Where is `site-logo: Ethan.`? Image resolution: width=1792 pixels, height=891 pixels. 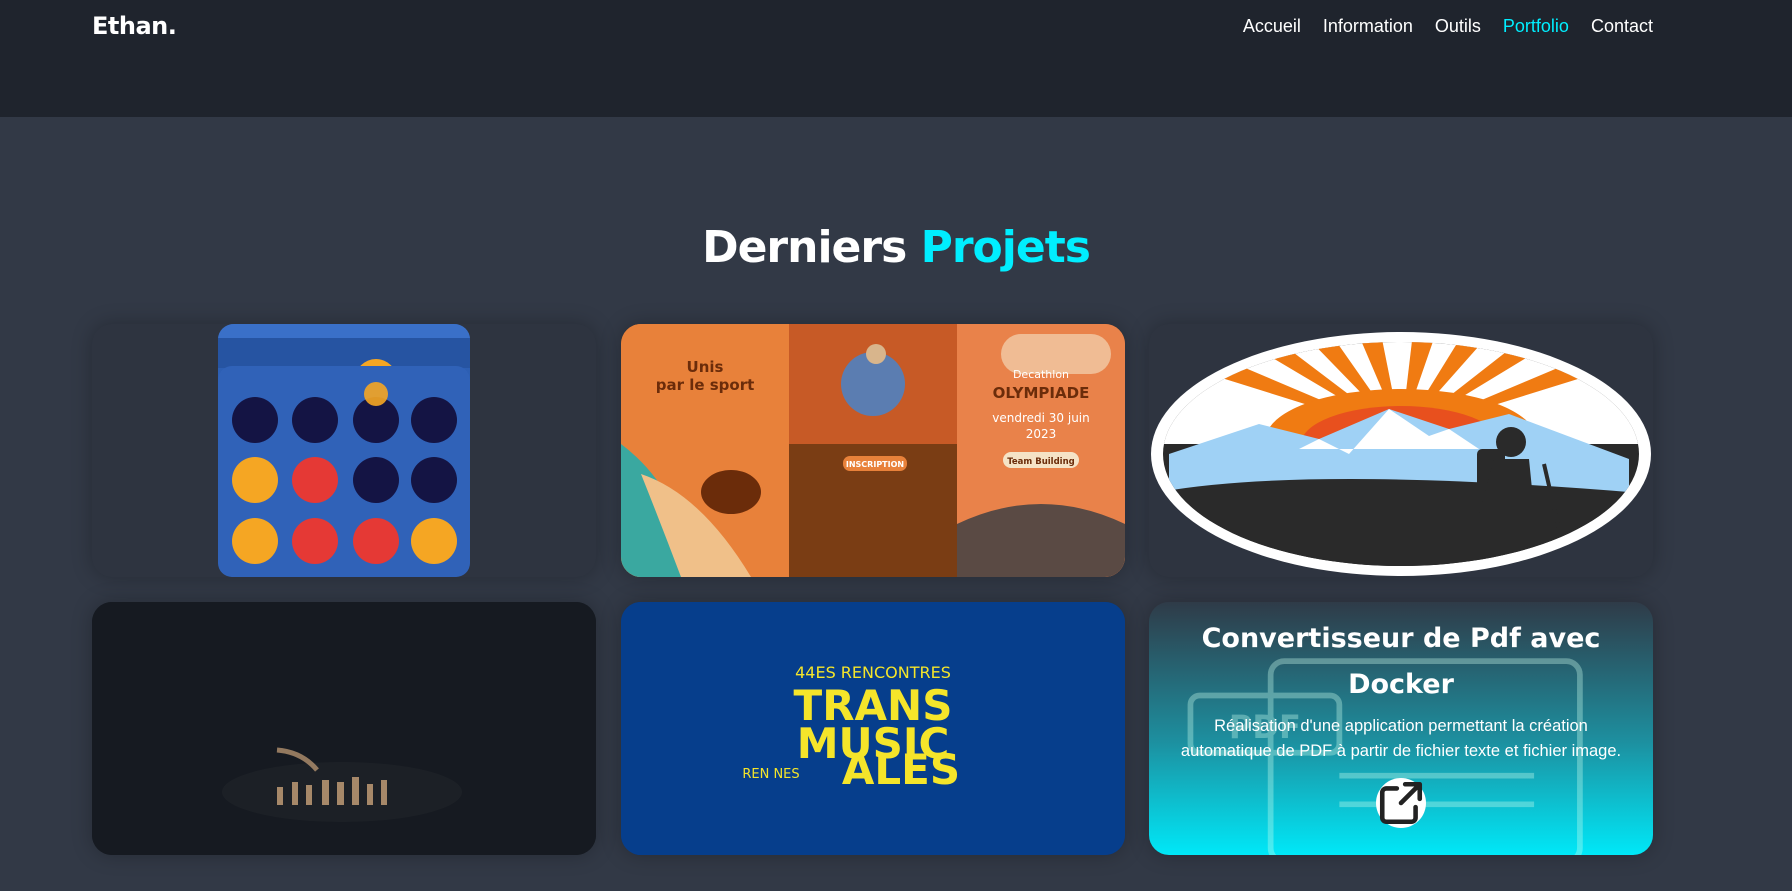 site-logo: Ethan. is located at coordinates (134, 26).